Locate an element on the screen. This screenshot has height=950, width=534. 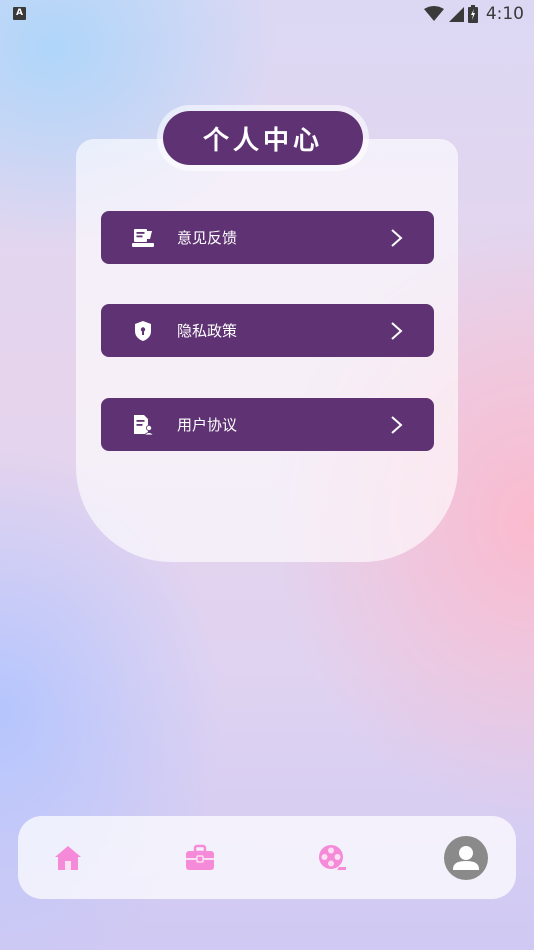
menu-item-label: 隐私政策 is located at coordinates (207, 331).